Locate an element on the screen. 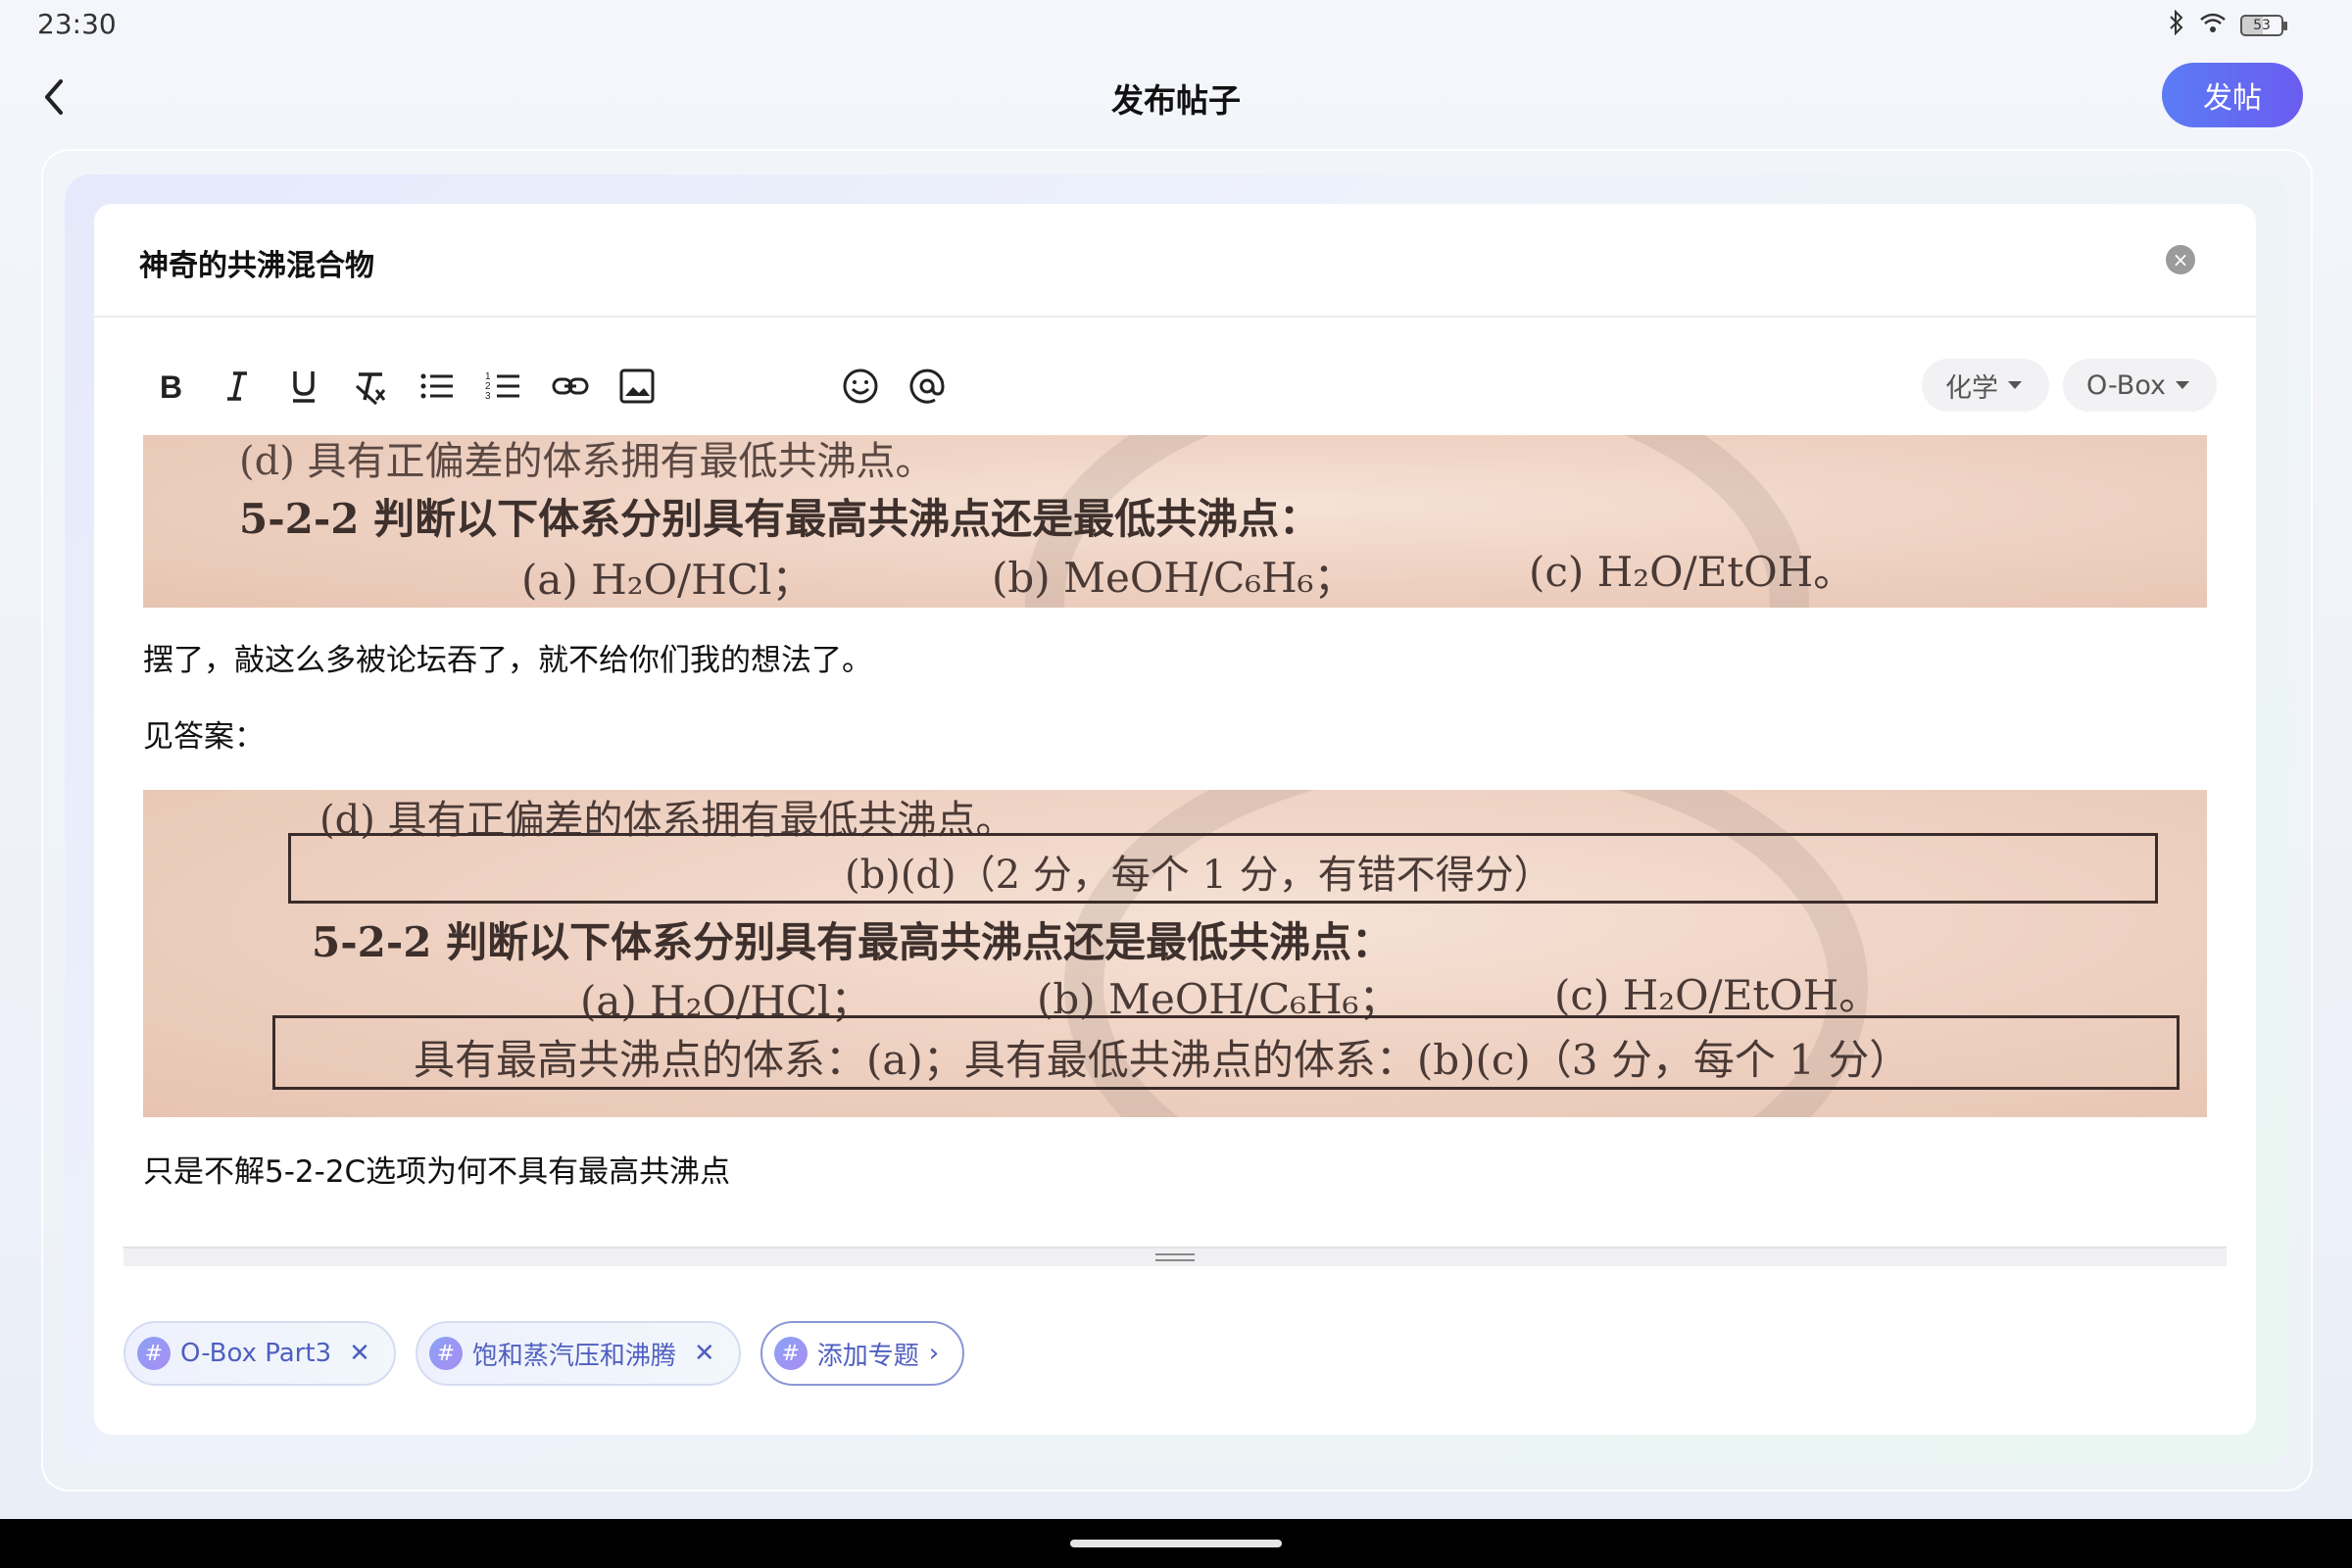  topic-tag: # 饱和蒸汽压和沸腾 ✕ is located at coordinates (578, 1353).